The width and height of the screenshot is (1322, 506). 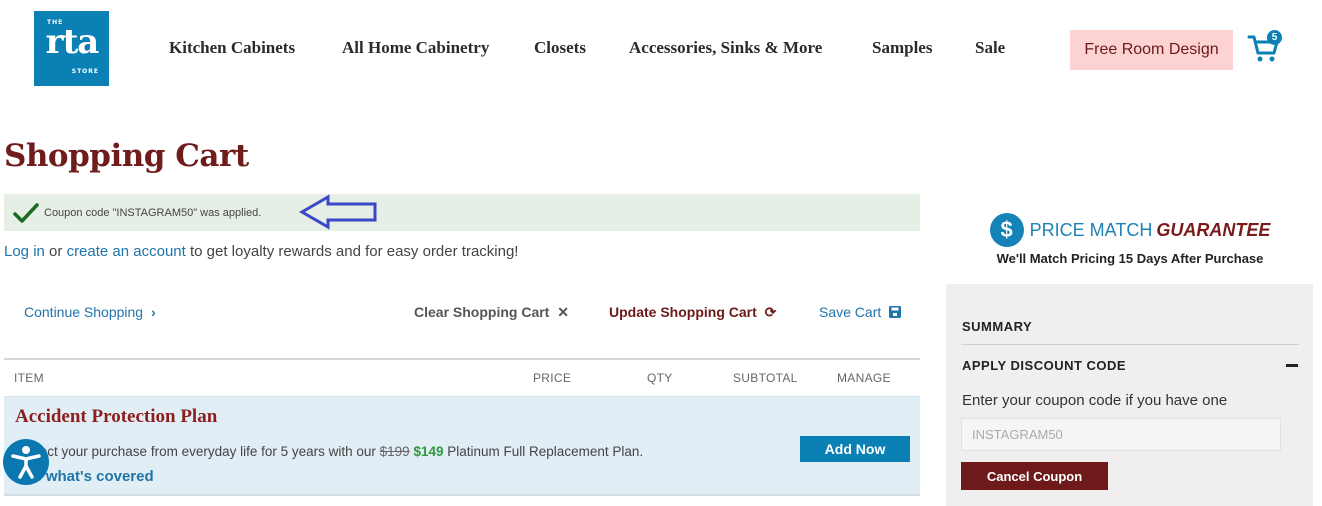 What do you see at coordinates (26, 212) in the screenshot?
I see `checkmark-icon` at bounding box center [26, 212].